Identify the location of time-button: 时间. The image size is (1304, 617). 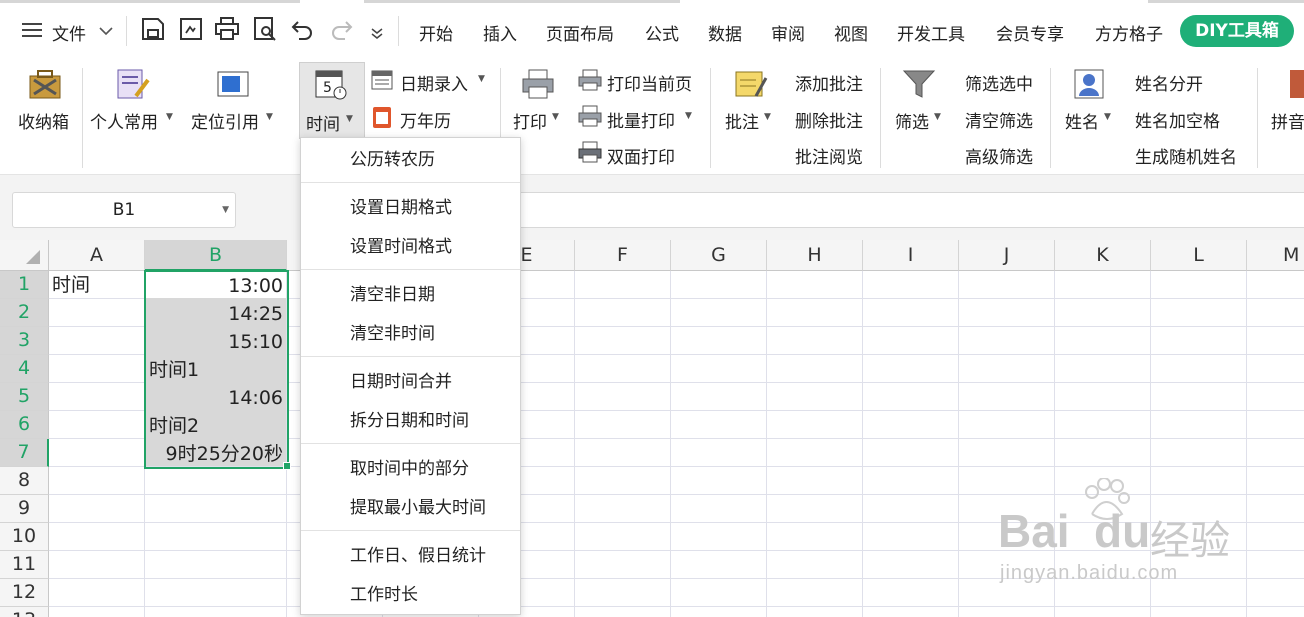
(323, 122).